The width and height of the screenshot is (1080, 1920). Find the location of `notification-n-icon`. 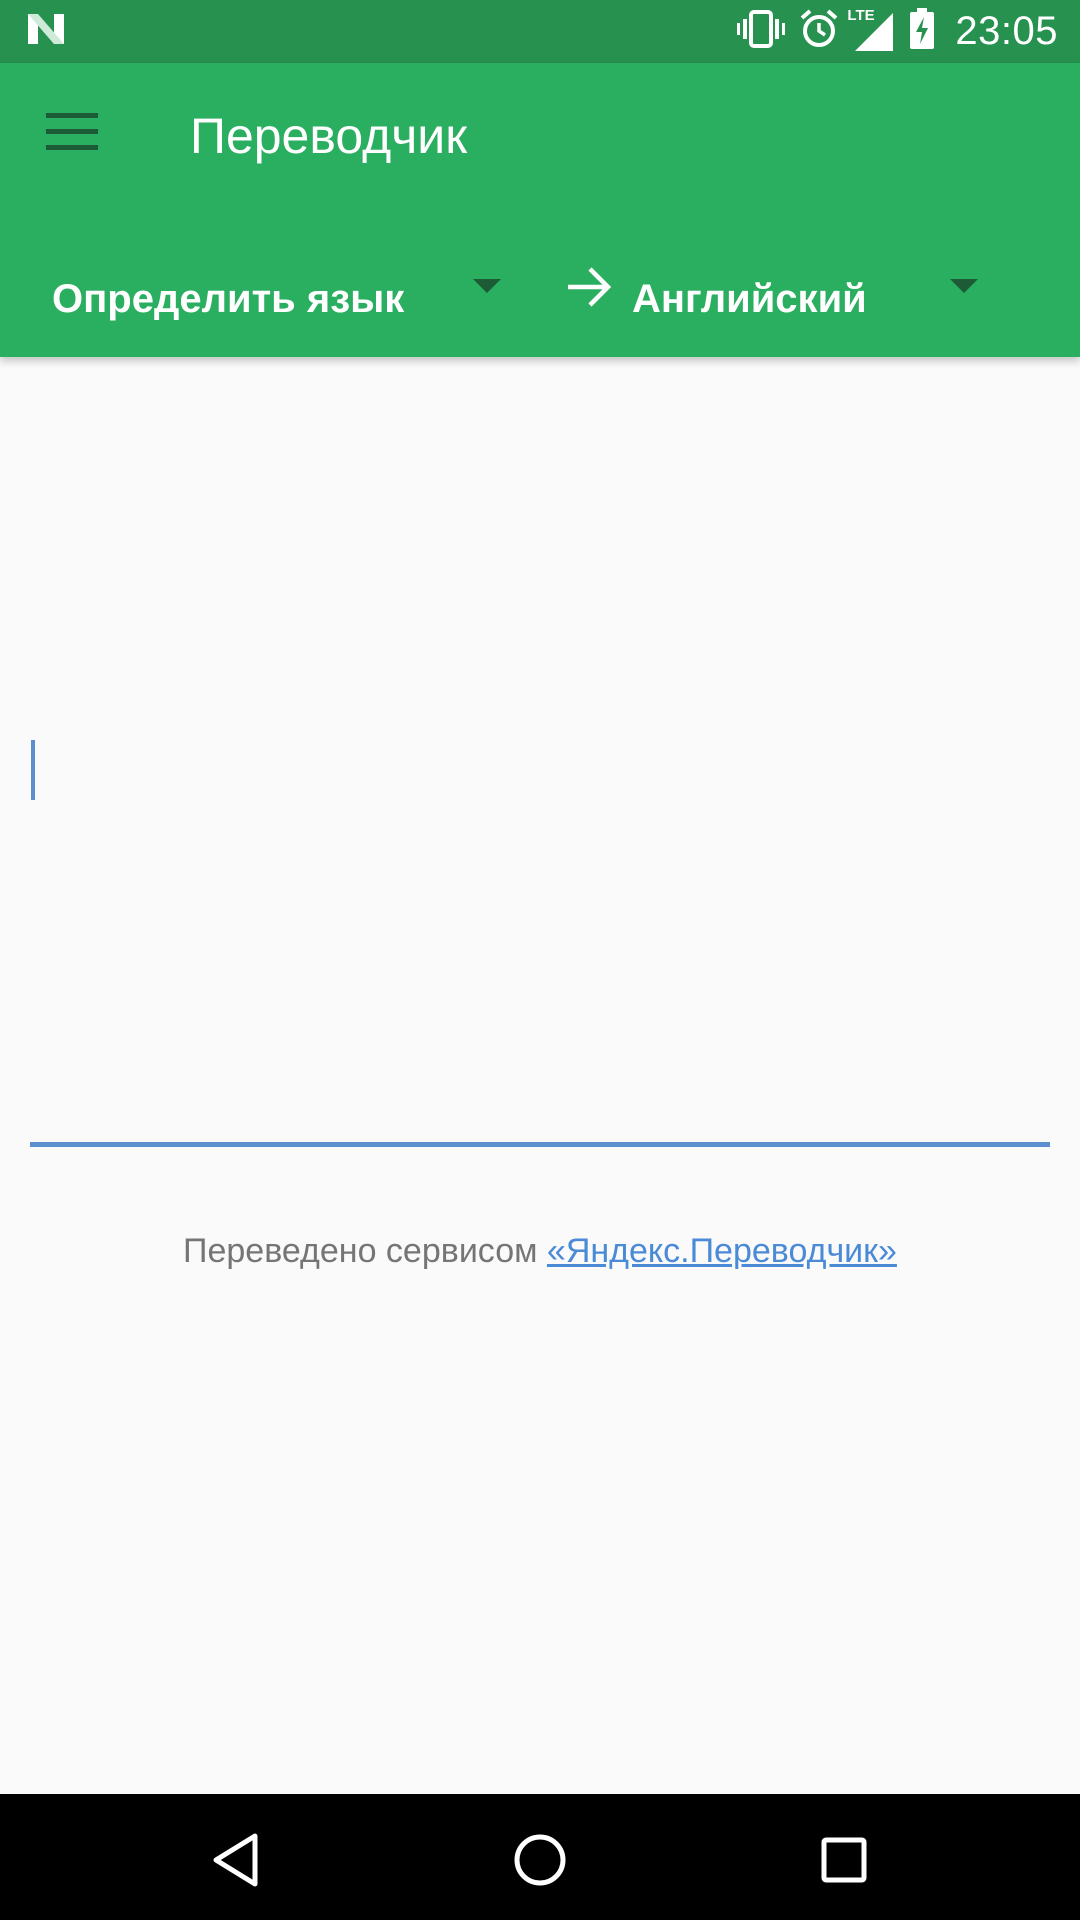

notification-n-icon is located at coordinates (46, 31).